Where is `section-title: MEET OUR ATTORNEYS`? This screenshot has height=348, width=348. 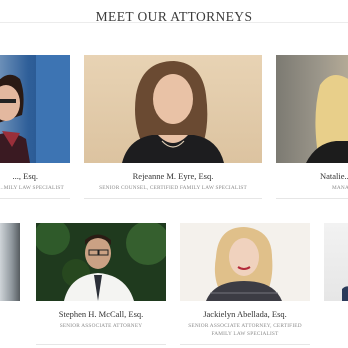 section-title: MEET OUR ATTORNEYS is located at coordinates (174, 16).